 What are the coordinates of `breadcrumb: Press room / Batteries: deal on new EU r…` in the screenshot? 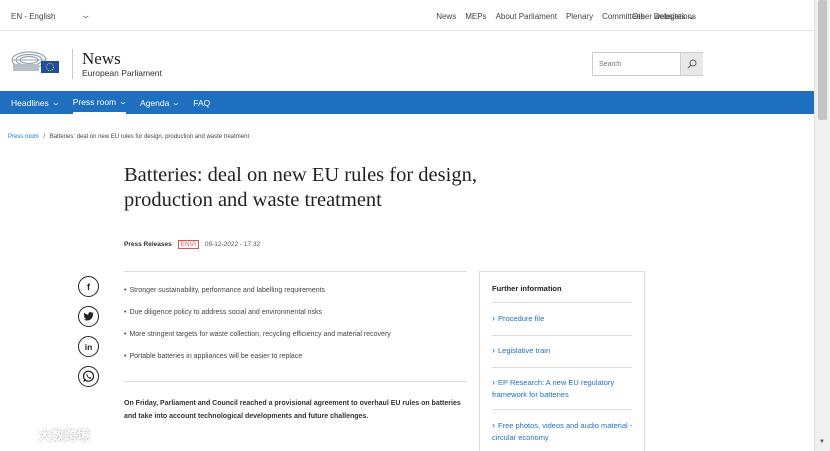 It's located at (128, 137).